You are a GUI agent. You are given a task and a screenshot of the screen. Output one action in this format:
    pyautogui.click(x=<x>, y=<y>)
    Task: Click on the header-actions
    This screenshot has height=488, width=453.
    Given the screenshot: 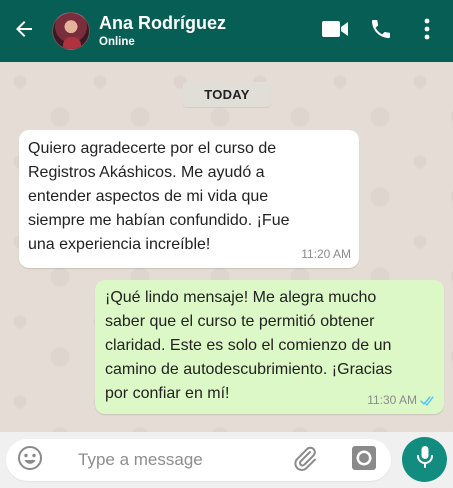 What is the action you would take?
    pyautogui.click(x=381, y=31)
    